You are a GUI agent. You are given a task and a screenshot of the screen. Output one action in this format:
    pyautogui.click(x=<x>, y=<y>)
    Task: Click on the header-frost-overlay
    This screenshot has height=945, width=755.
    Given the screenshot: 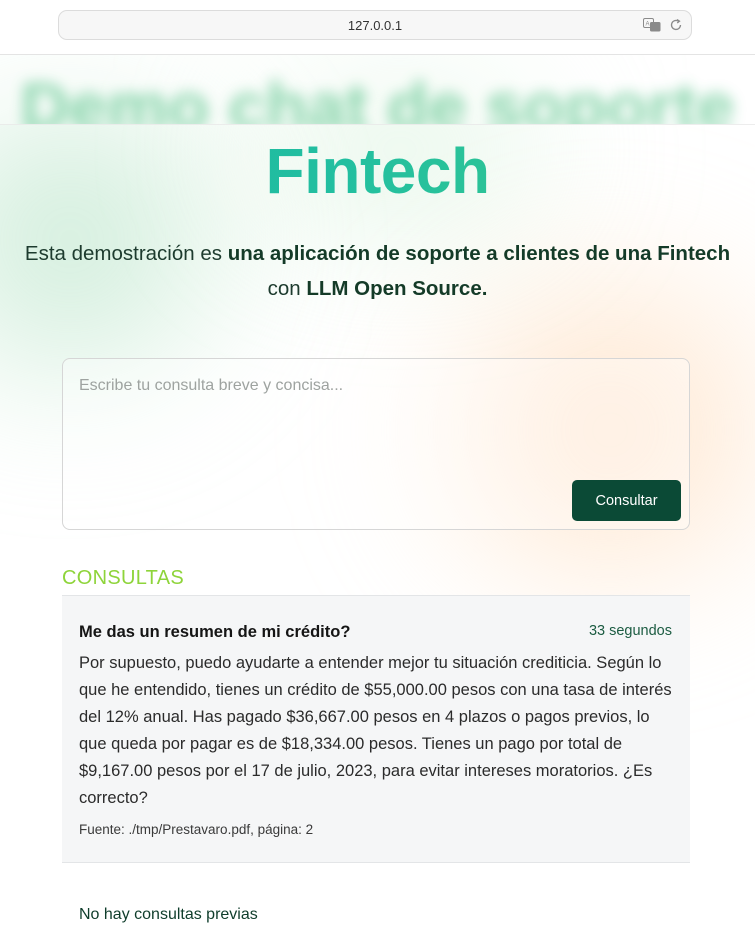 What is the action you would take?
    pyautogui.click(x=377, y=89)
    